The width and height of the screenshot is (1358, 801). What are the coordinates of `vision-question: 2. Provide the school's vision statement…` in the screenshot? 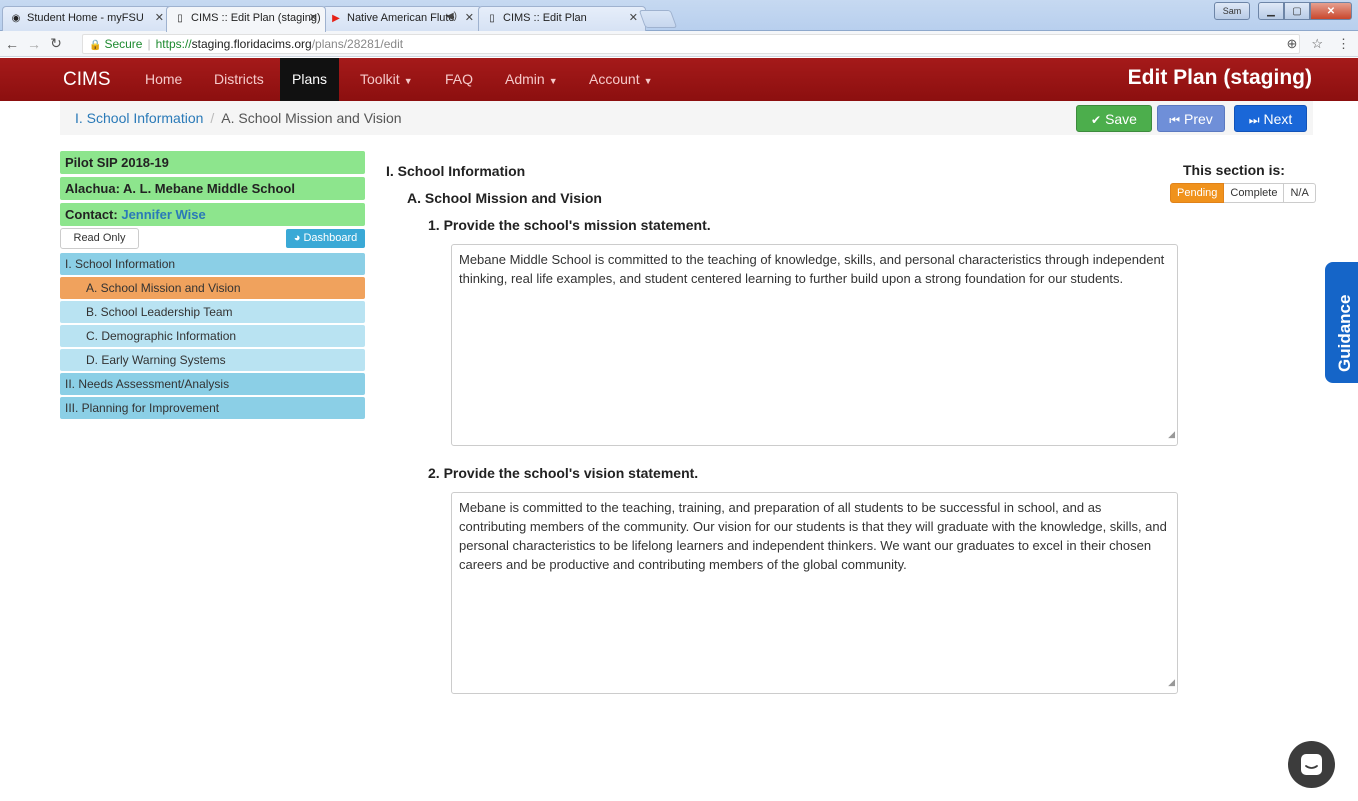 It's located at (563, 473).